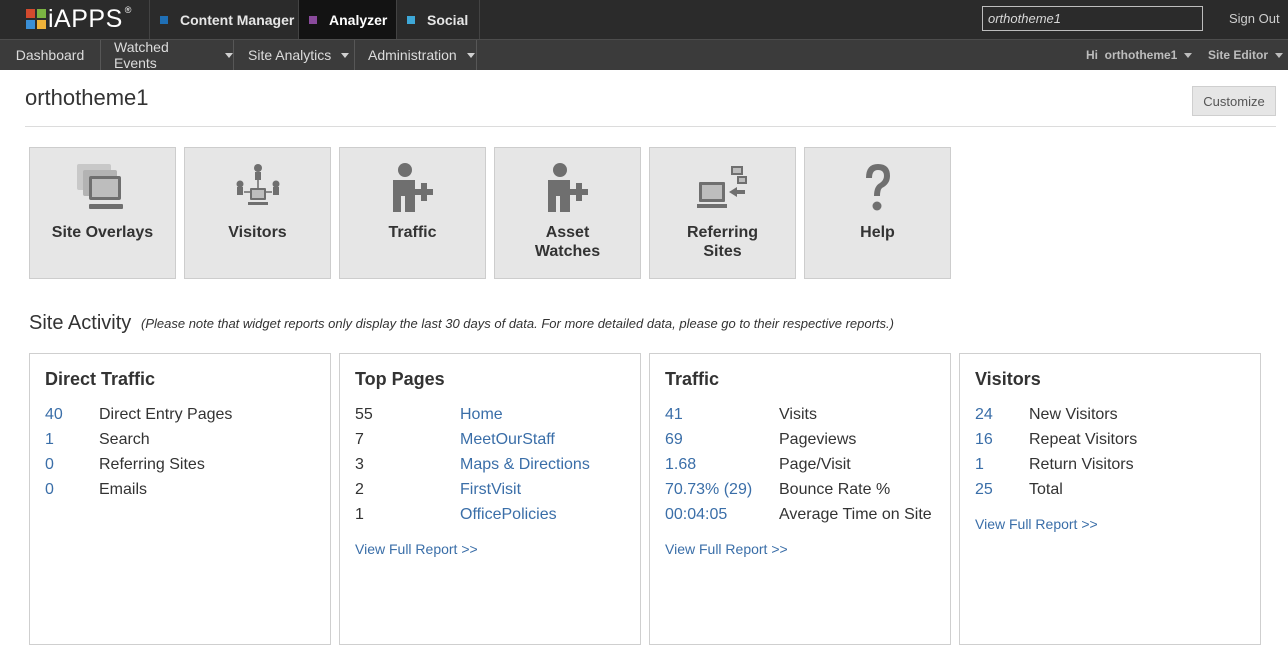 The width and height of the screenshot is (1288, 657). I want to click on page-link: OfficePolicies, so click(508, 515).